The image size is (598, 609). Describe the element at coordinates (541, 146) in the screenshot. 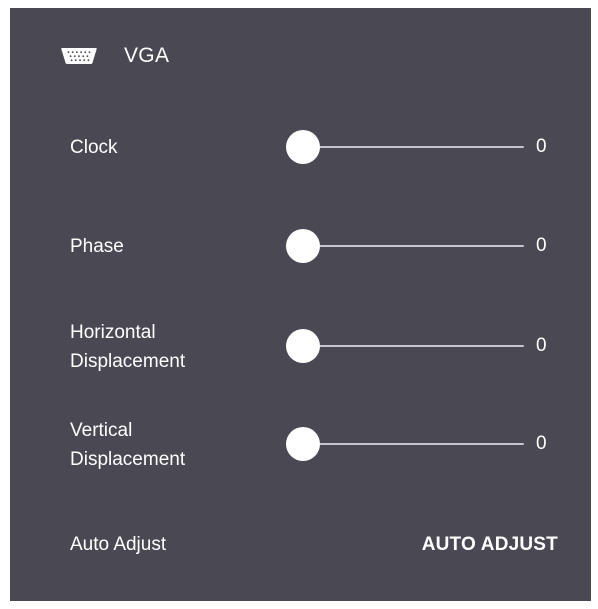

I see `clock-value: 0` at that location.